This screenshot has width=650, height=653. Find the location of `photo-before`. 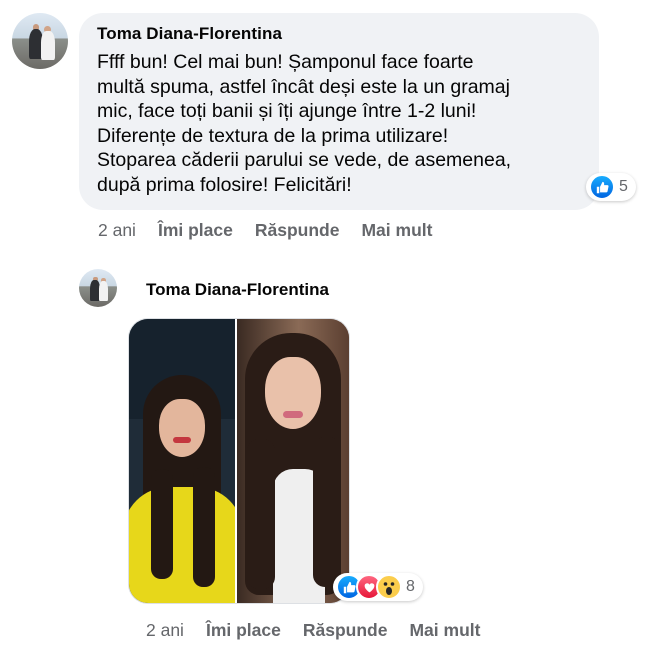

photo-before is located at coordinates (182, 461).